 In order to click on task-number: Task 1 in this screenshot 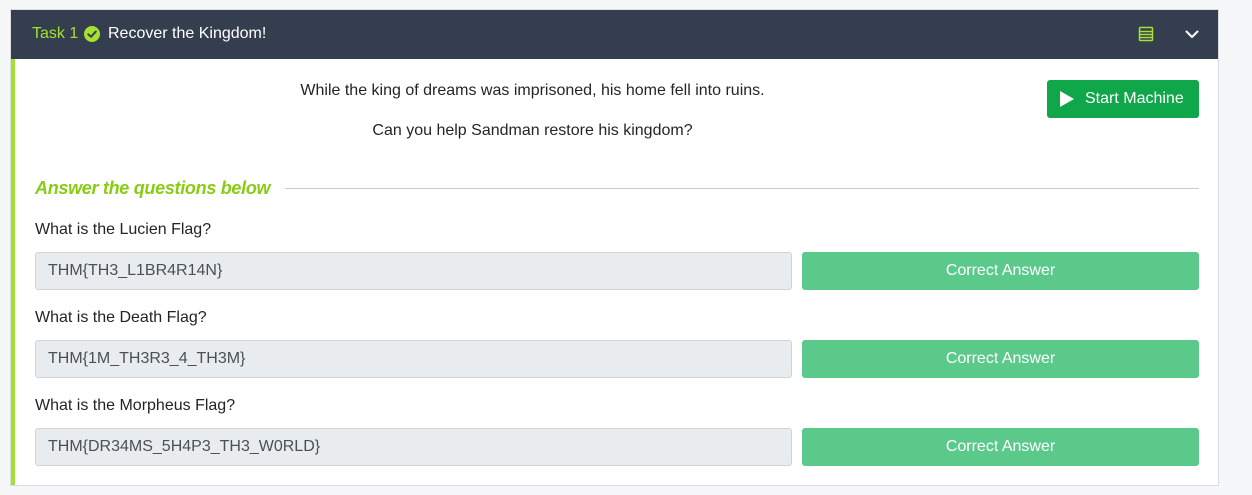, I will do `click(55, 33)`.